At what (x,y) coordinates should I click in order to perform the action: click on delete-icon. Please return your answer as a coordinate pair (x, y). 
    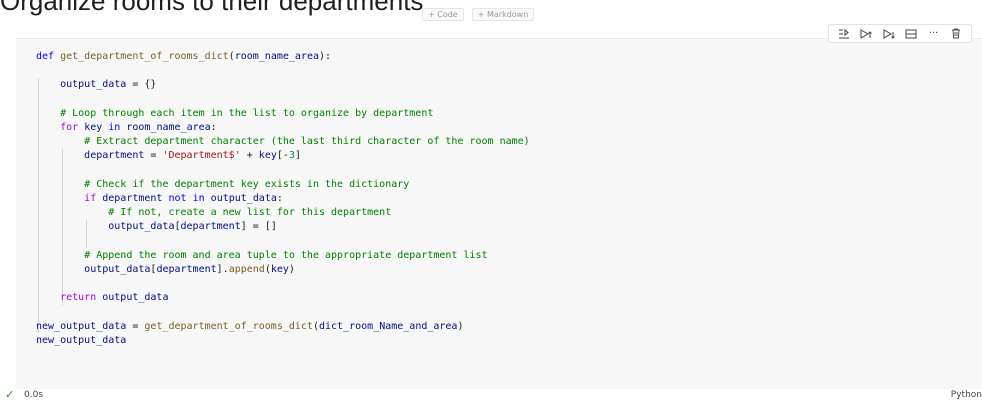
    Looking at the image, I should click on (956, 34).